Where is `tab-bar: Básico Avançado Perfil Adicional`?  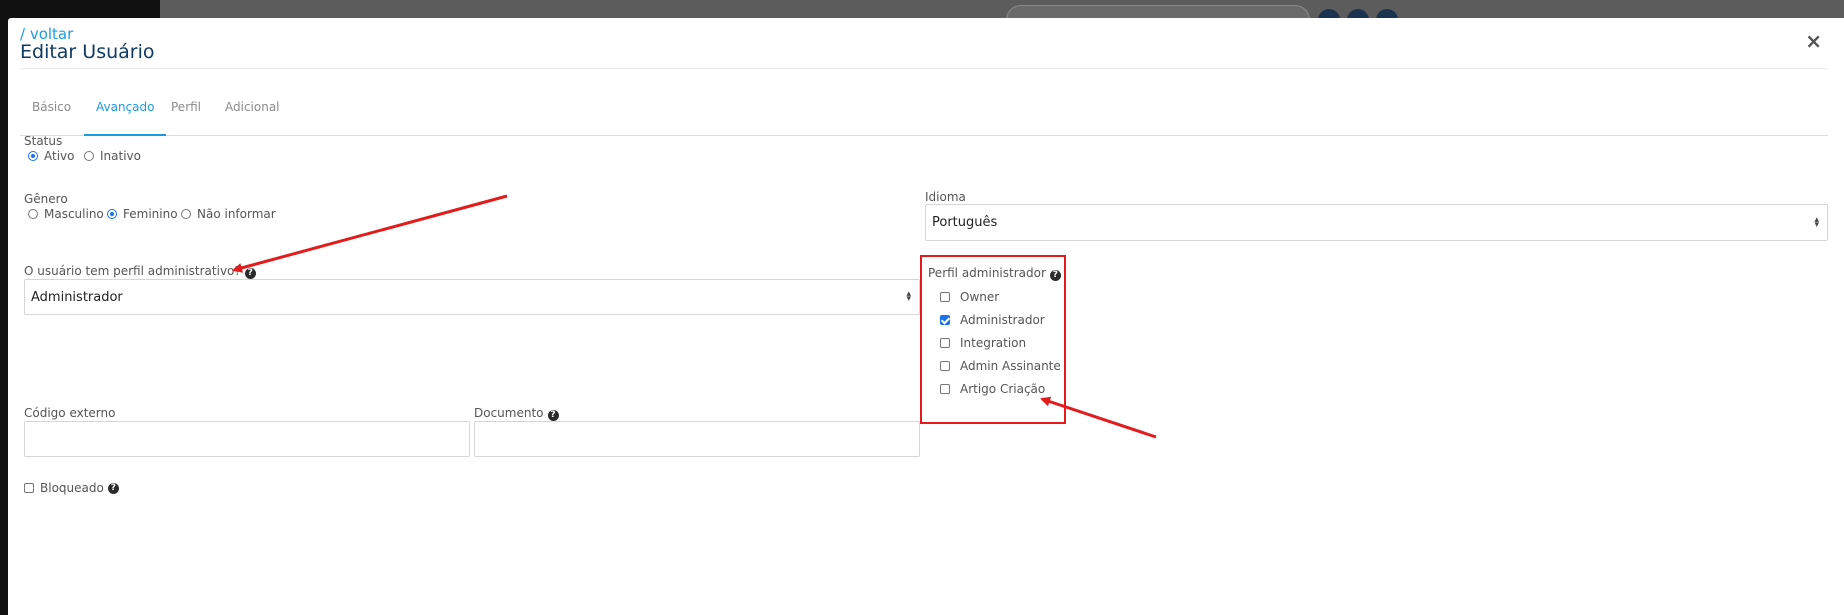
tab-bar: Básico Avançado Perfil Adicional is located at coordinates (924, 112).